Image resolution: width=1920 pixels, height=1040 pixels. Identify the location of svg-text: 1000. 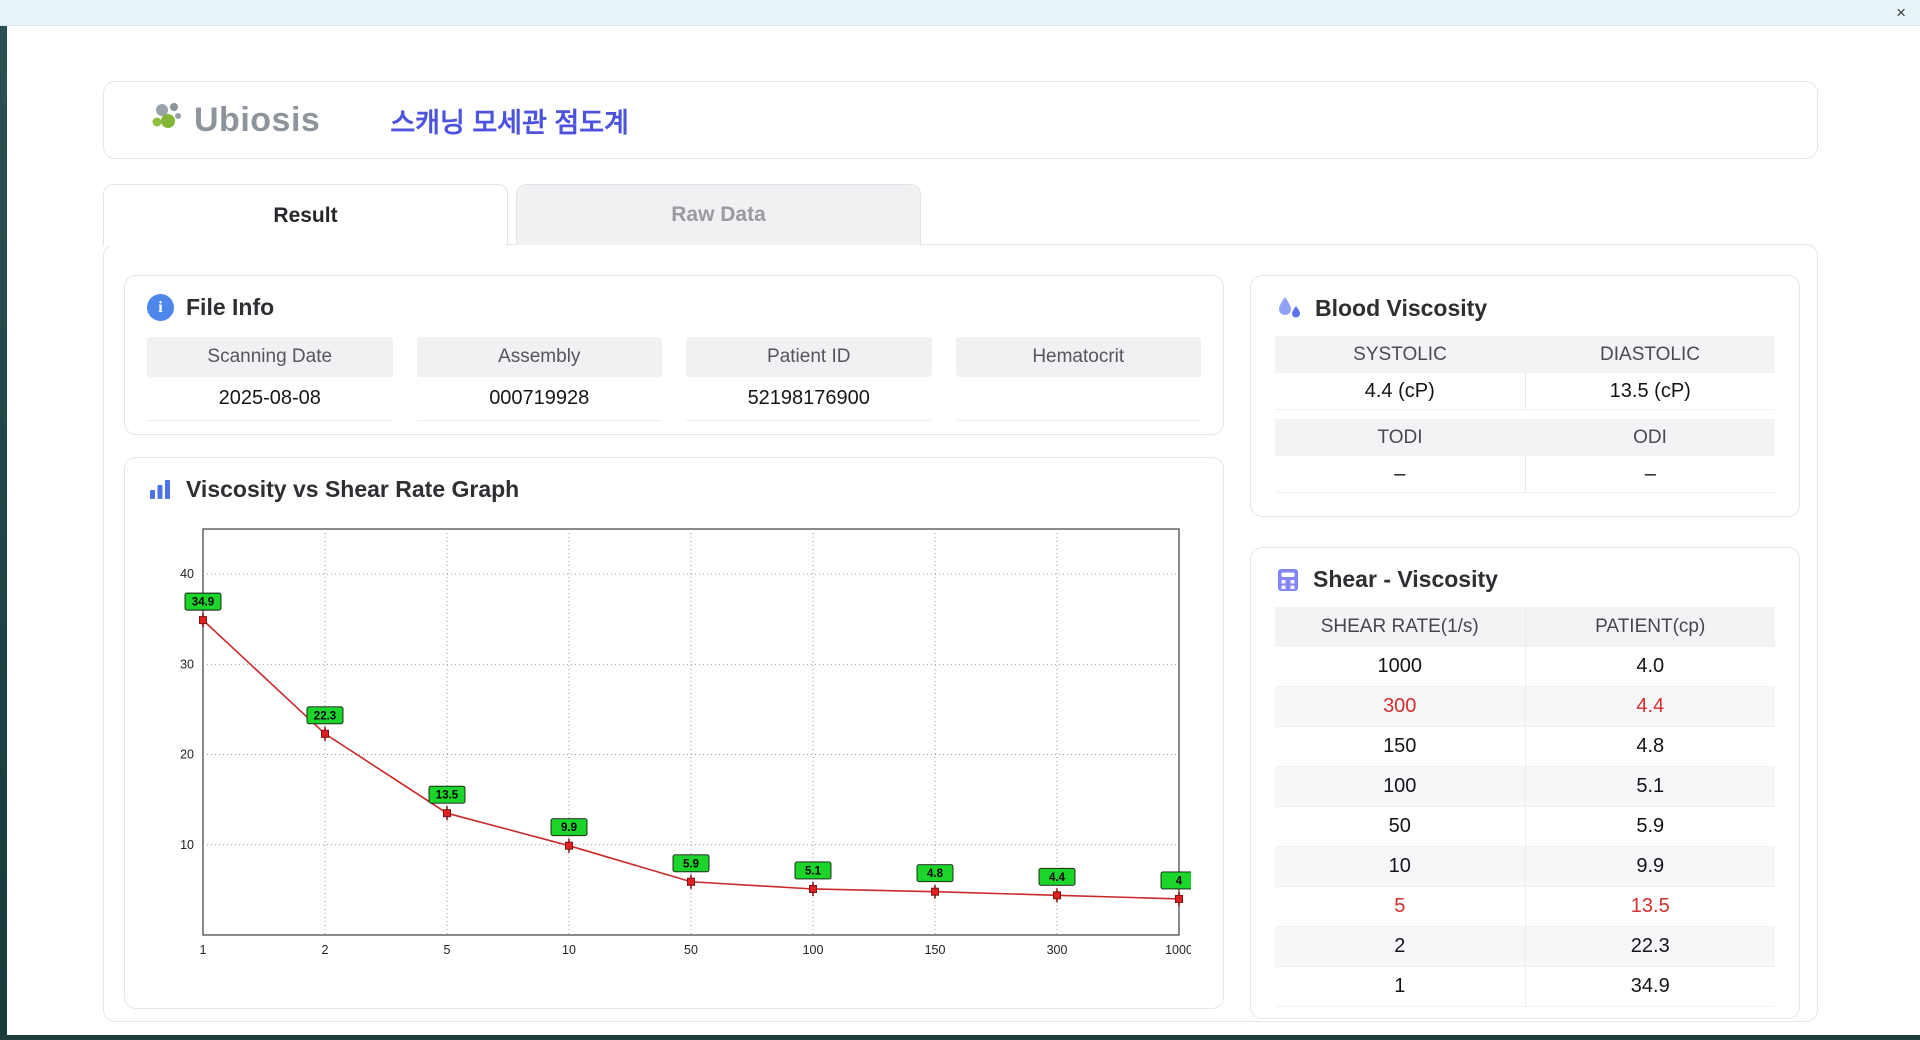
(1178, 950).